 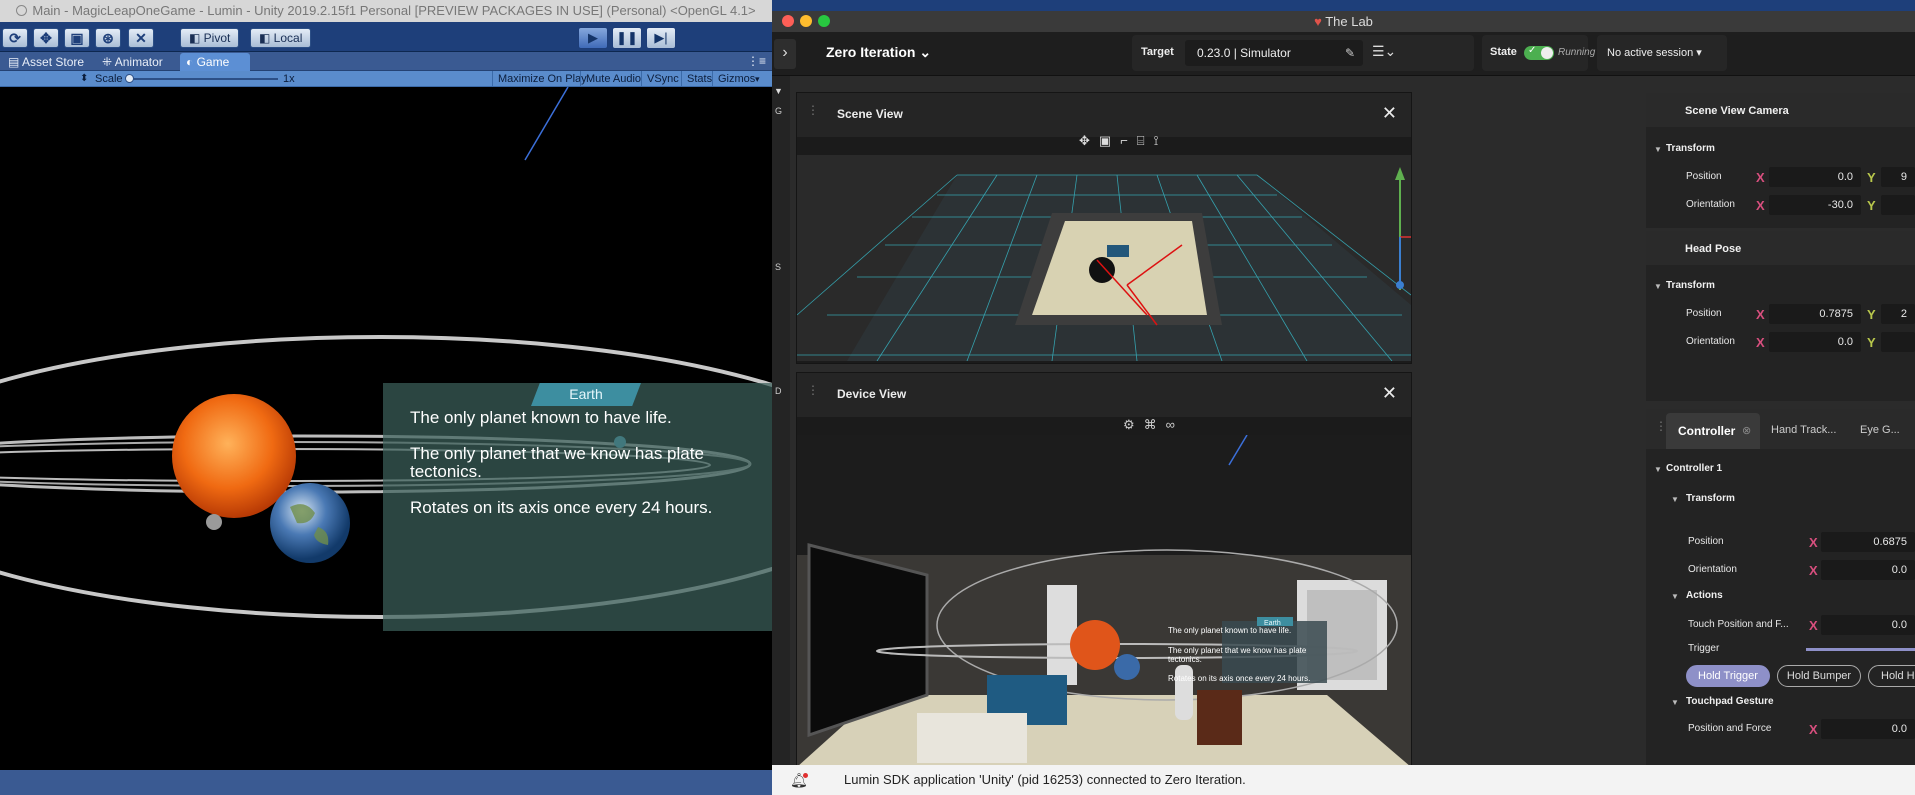 What do you see at coordinates (1868, 542) in the screenshot?
I see `controller-position-x-field: 0.6875` at bounding box center [1868, 542].